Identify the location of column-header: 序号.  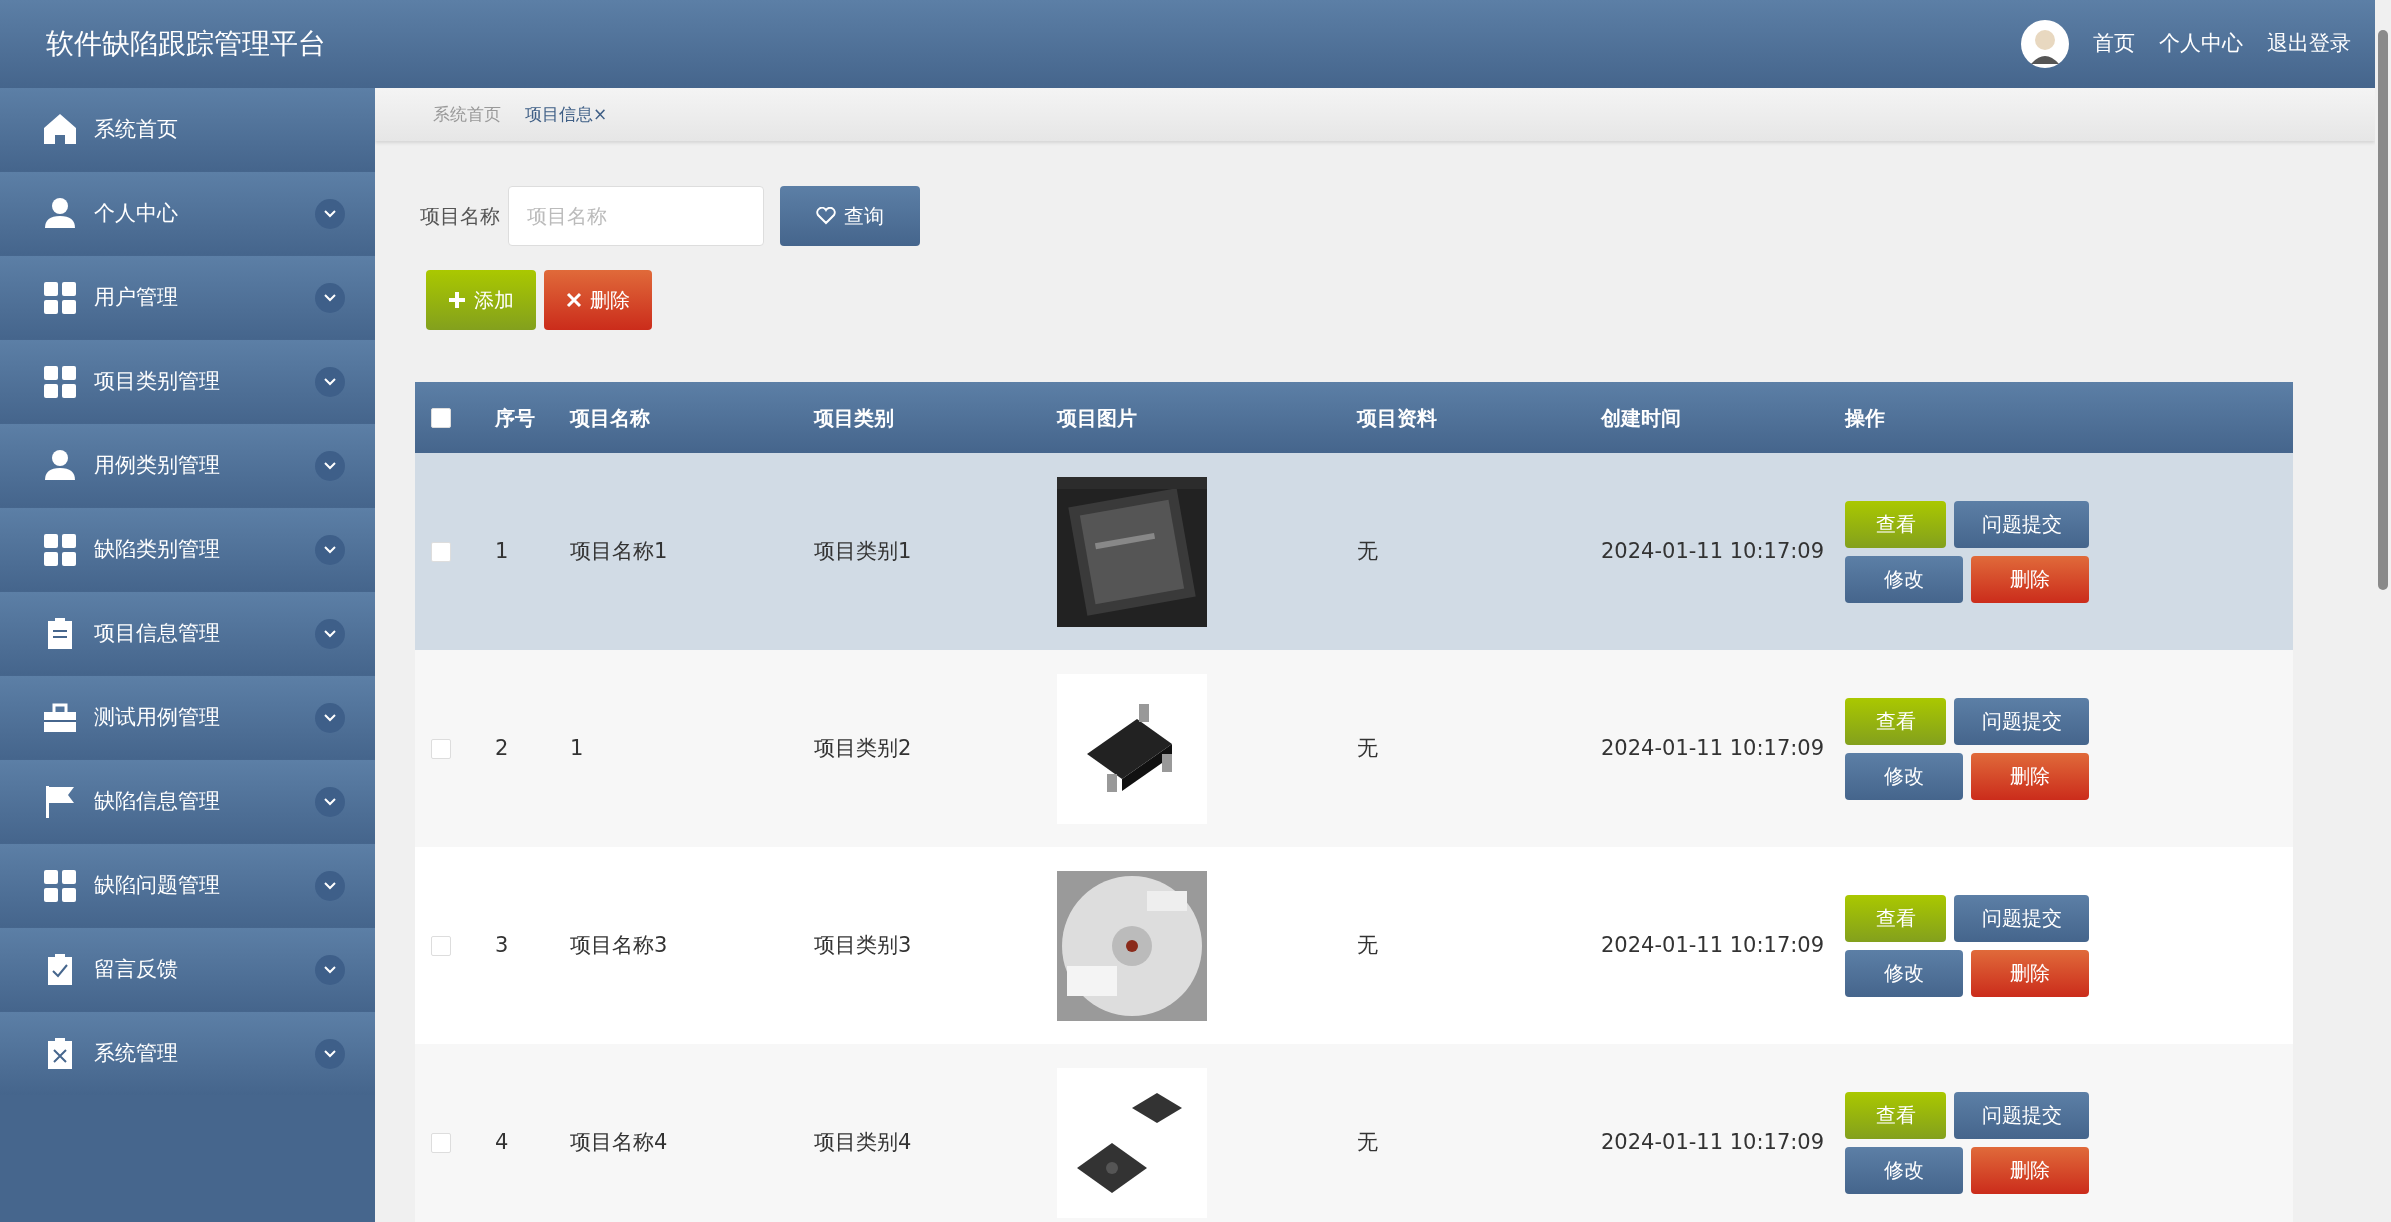
(515, 418).